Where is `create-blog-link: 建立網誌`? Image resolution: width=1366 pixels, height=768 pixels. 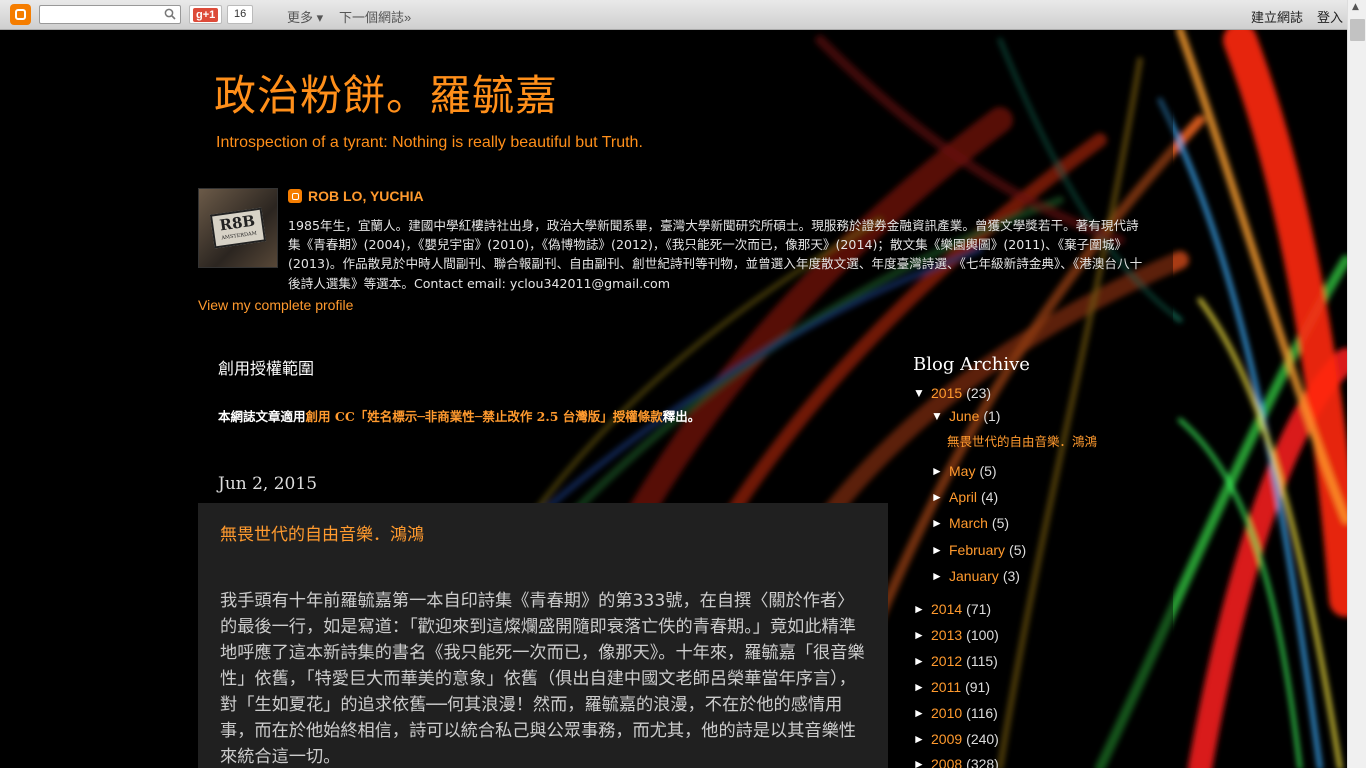 create-blog-link: 建立網誌 is located at coordinates (1277, 16).